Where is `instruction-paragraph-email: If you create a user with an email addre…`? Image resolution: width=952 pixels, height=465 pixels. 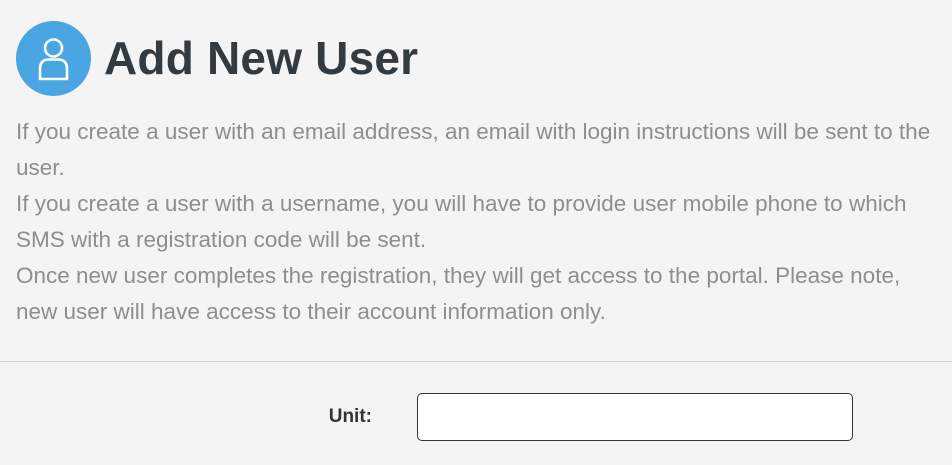 instruction-paragraph-email: If you create a user with an email addre… is located at coordinates (473, 149).